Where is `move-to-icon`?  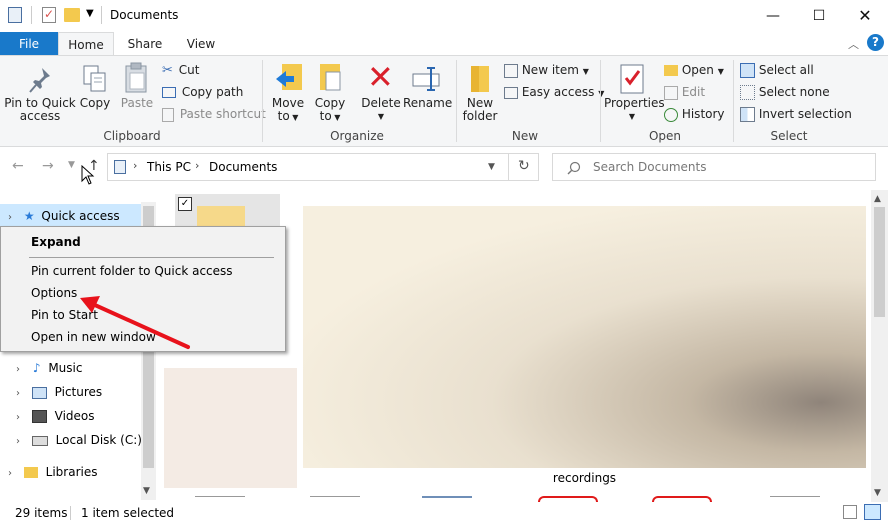
move-to-icon is located at coordinates (289, 77).